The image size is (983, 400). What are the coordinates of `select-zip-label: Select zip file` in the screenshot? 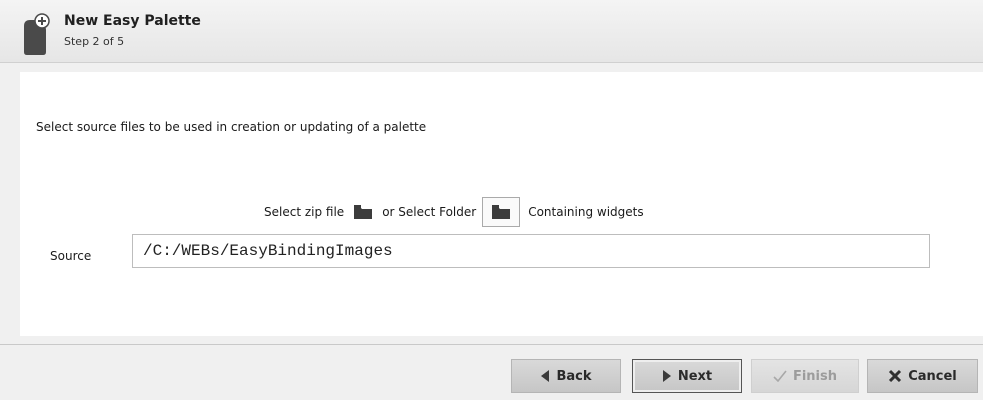 It's located at (304, 212).